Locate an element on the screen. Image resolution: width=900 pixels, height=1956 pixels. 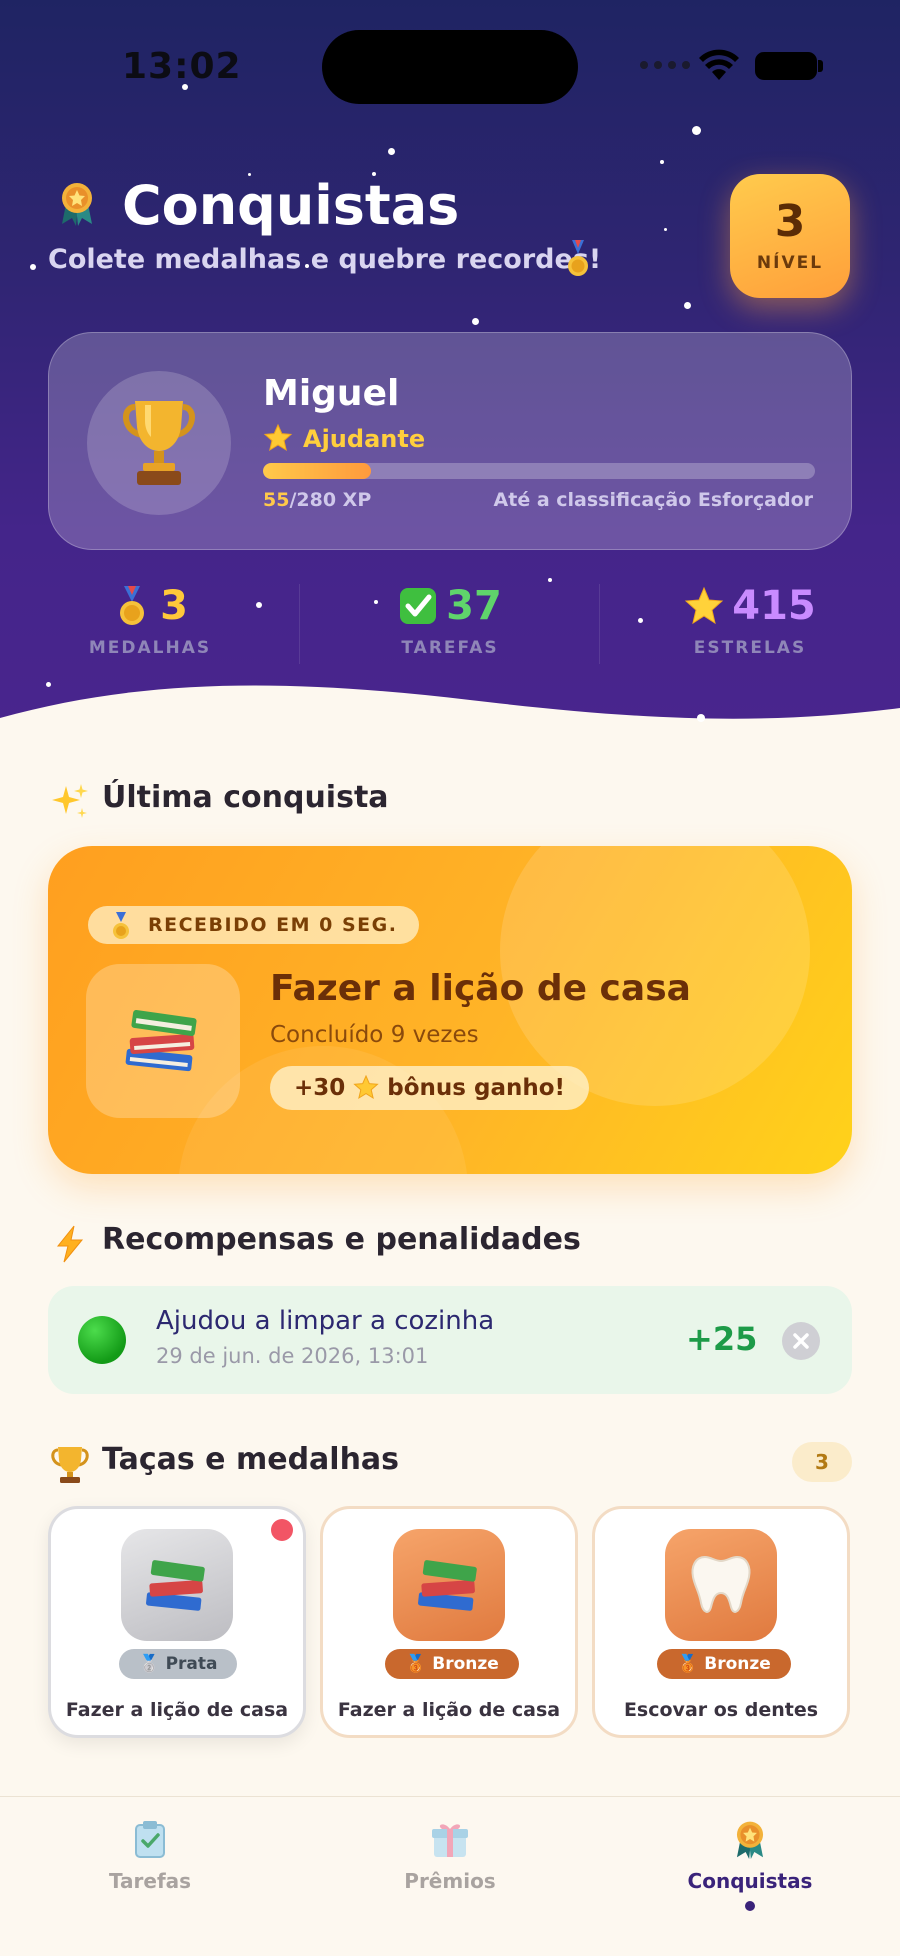
tooth-icon is located at coordinates (721, 1584).